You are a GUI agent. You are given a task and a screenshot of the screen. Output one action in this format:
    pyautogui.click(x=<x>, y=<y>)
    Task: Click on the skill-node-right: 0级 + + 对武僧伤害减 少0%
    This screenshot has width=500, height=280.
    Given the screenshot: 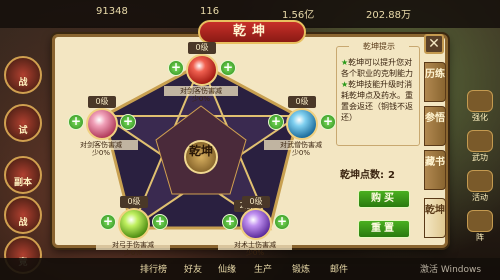 What is the action you would take?
    pyautogui.click(x=301, y=126)
    